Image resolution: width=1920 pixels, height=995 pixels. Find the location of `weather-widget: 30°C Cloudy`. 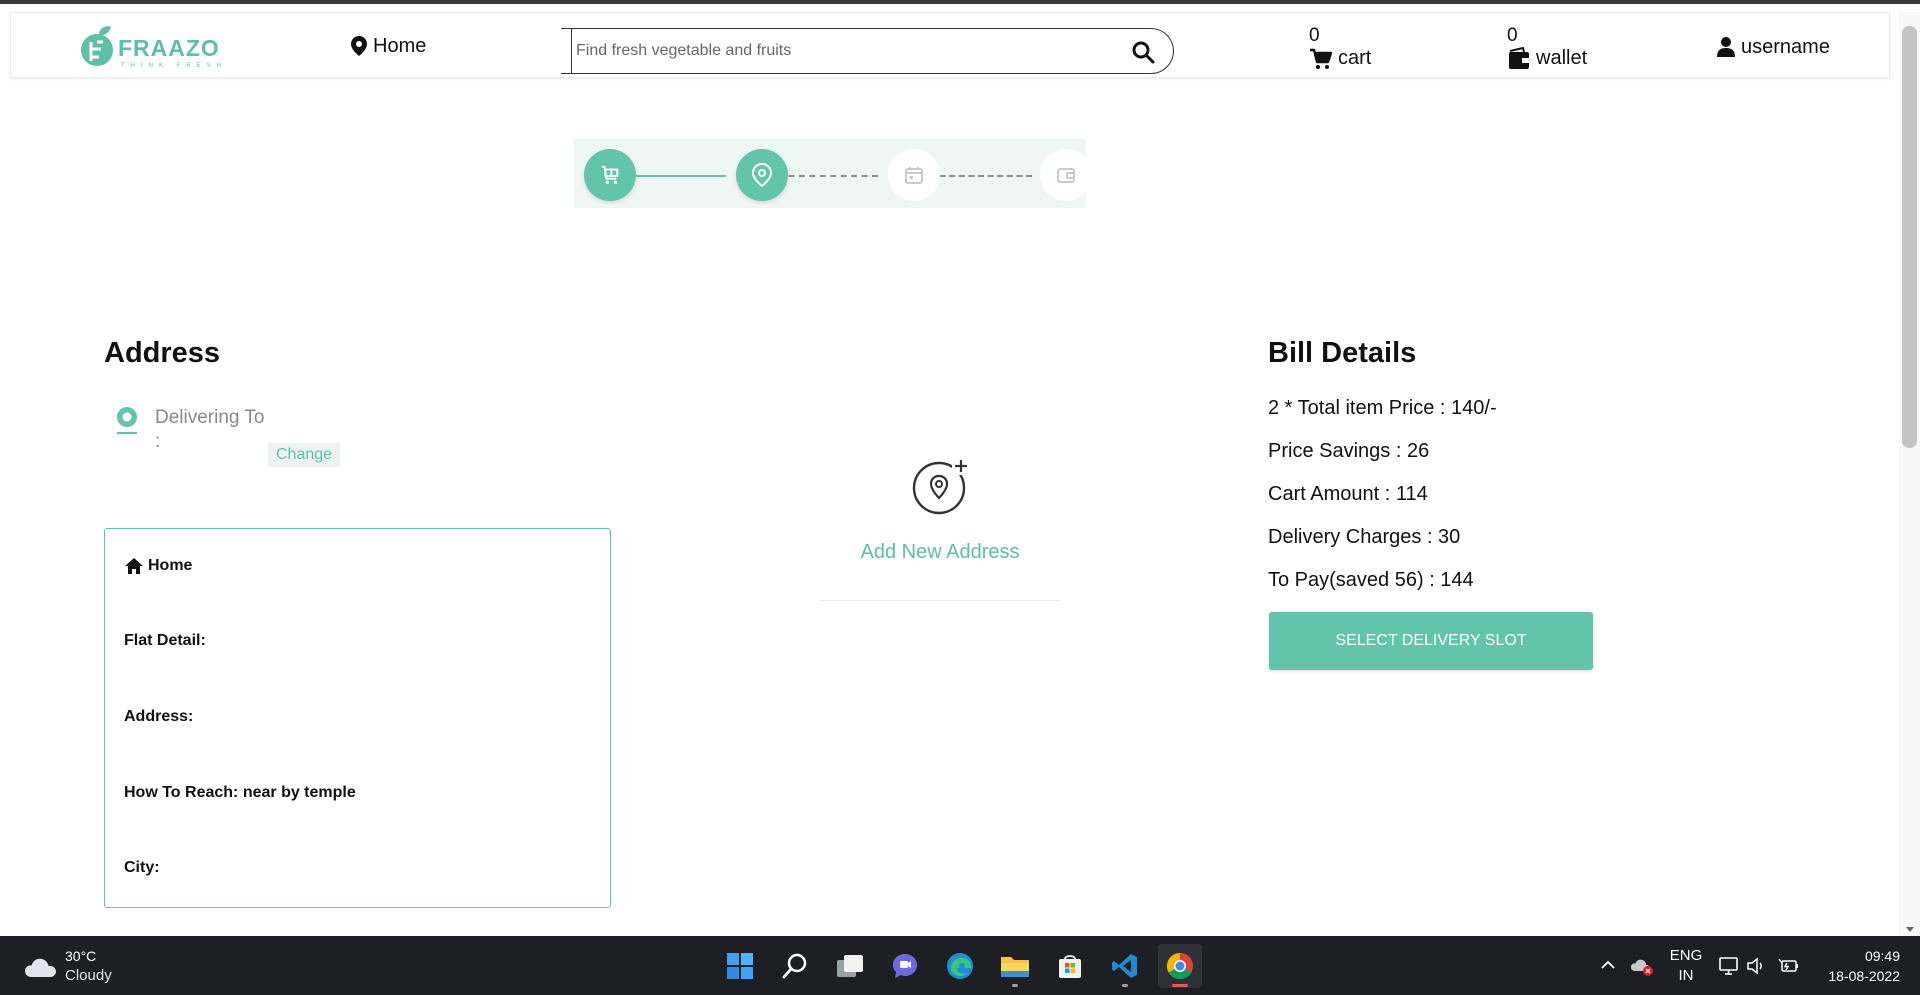

weather-widget: 30°C Cloudy is located at coordinates (84, 967).